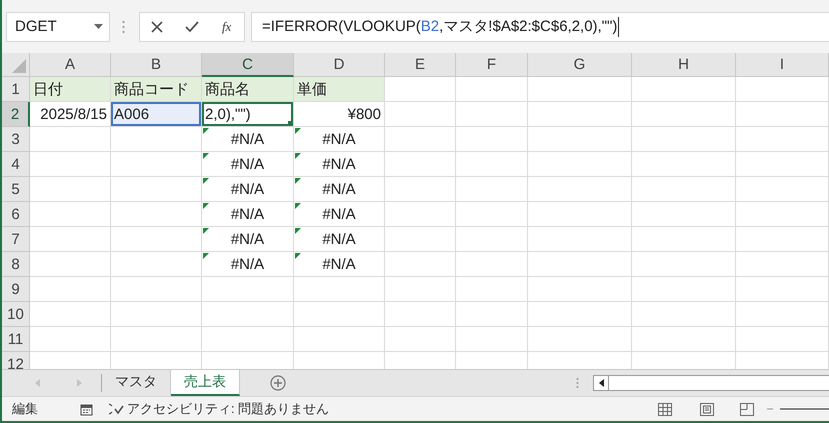  What do you see at coordinates (16, 114) in the screenshot?
I see `row-header: 2` at bounding box center [16, 114].